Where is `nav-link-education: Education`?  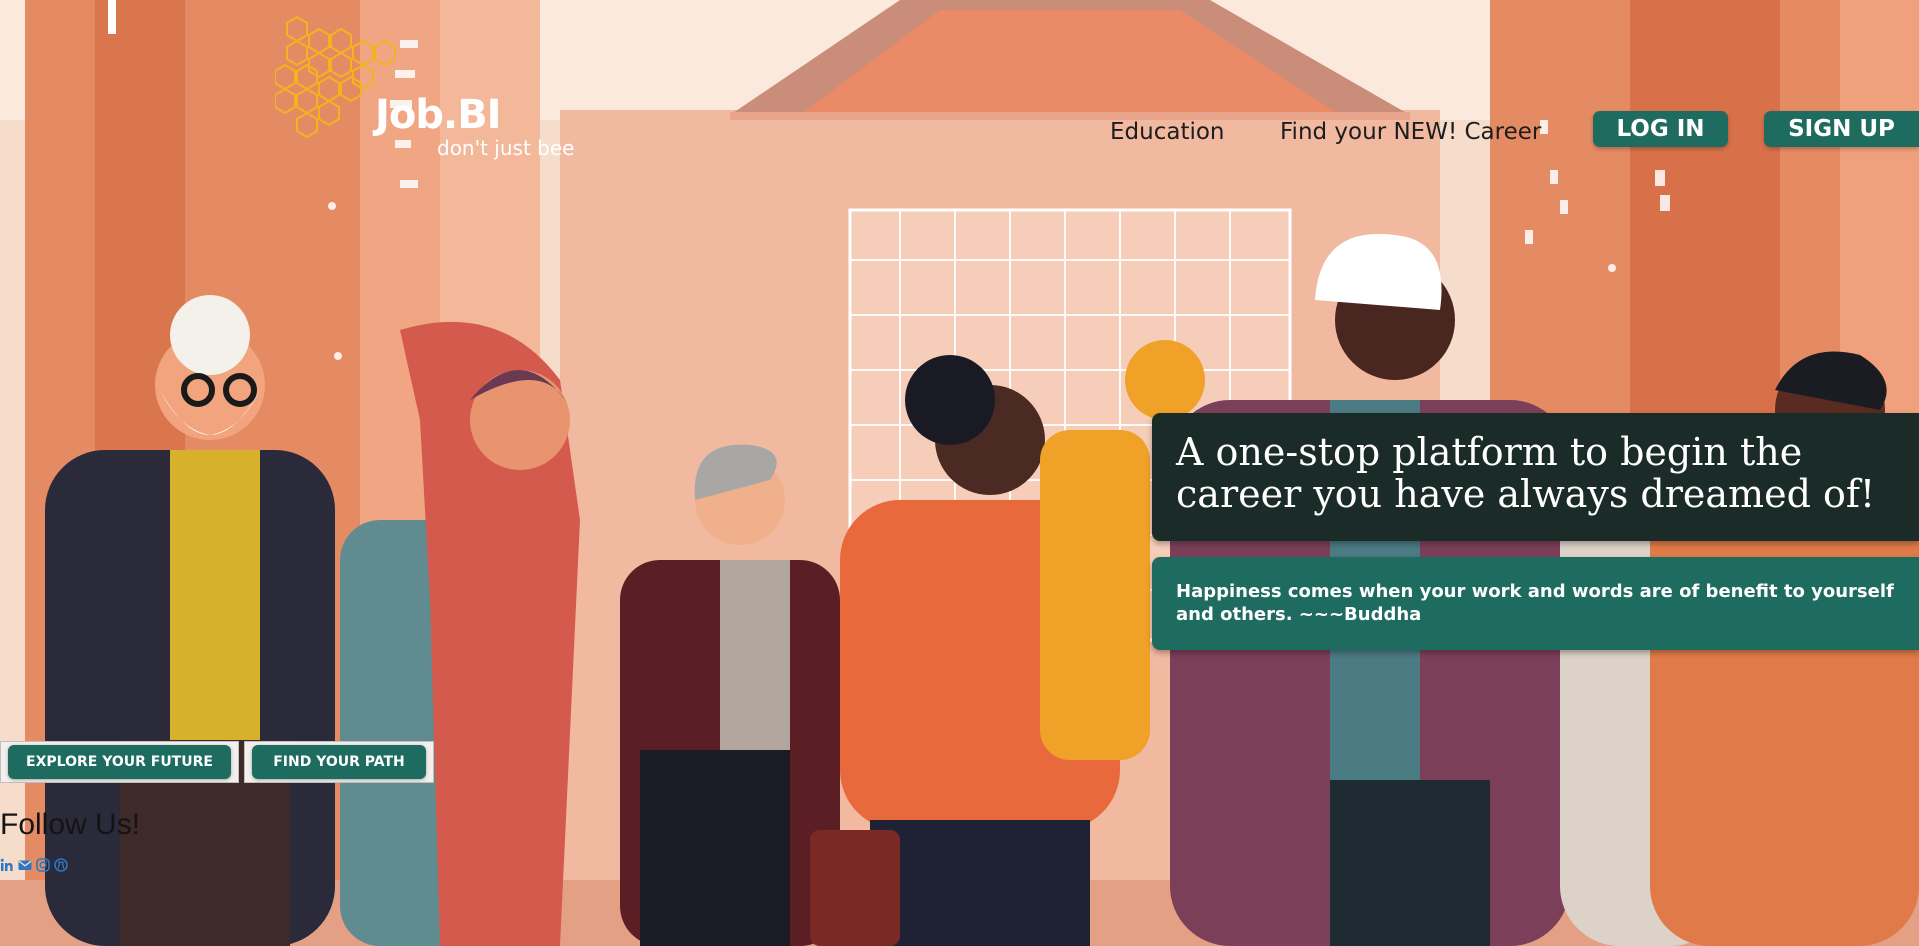
nav-link-education: Education is located at coordinates (1167, 132).